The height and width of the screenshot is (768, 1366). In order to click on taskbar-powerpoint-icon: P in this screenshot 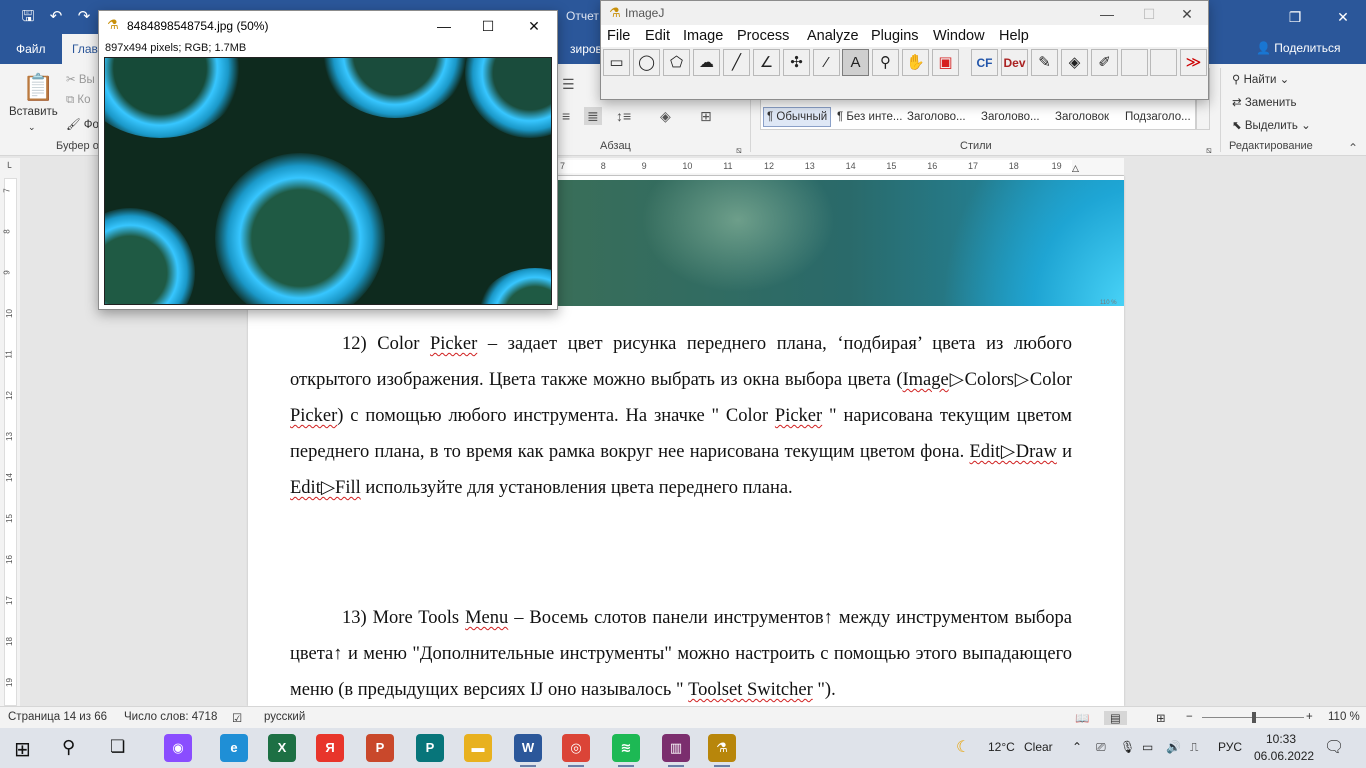, I will do `click(380, 748)`.